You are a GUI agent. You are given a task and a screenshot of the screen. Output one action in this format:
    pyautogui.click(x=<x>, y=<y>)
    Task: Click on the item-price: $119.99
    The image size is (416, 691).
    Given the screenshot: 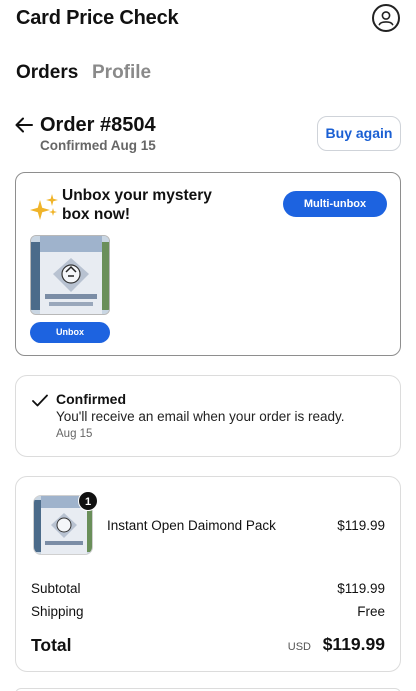 What is the action you would take?
    pyautogui.click(x=361, y=525)
    